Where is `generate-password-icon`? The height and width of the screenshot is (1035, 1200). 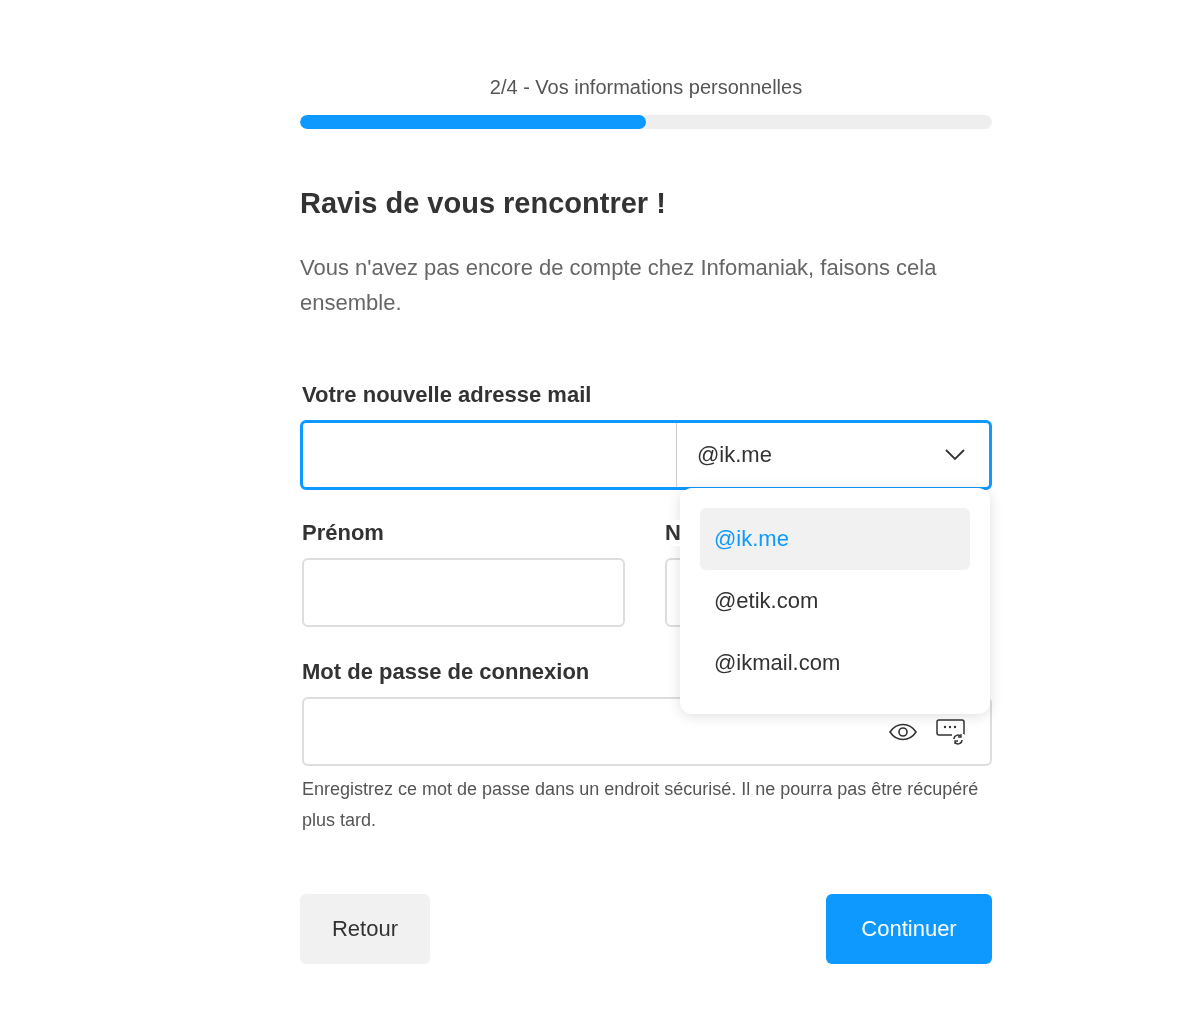
generate-password-icon is located at coordinates (951, 731).